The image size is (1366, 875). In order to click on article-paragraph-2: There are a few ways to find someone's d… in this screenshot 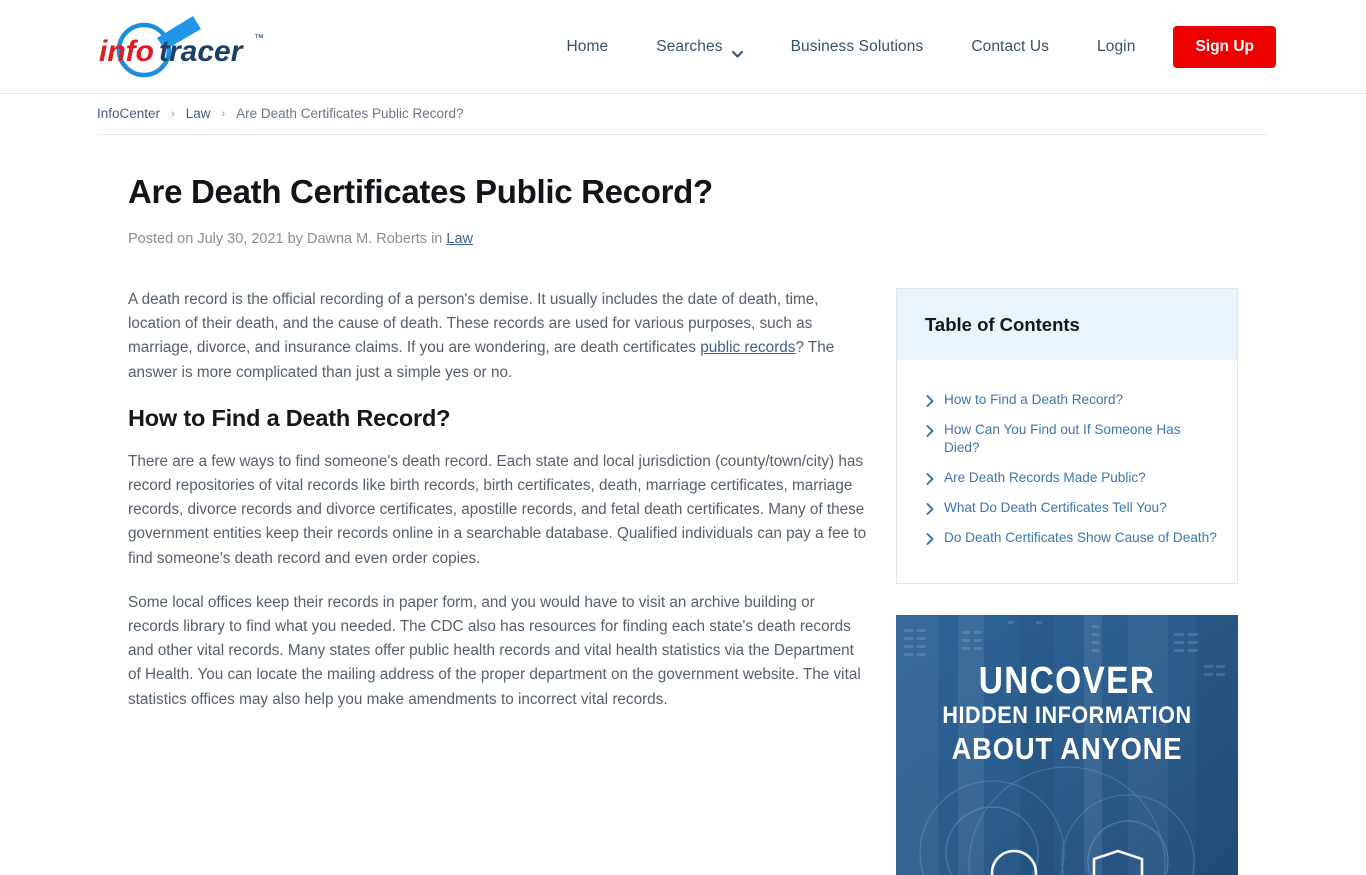, I will do `click(497, 509)`.